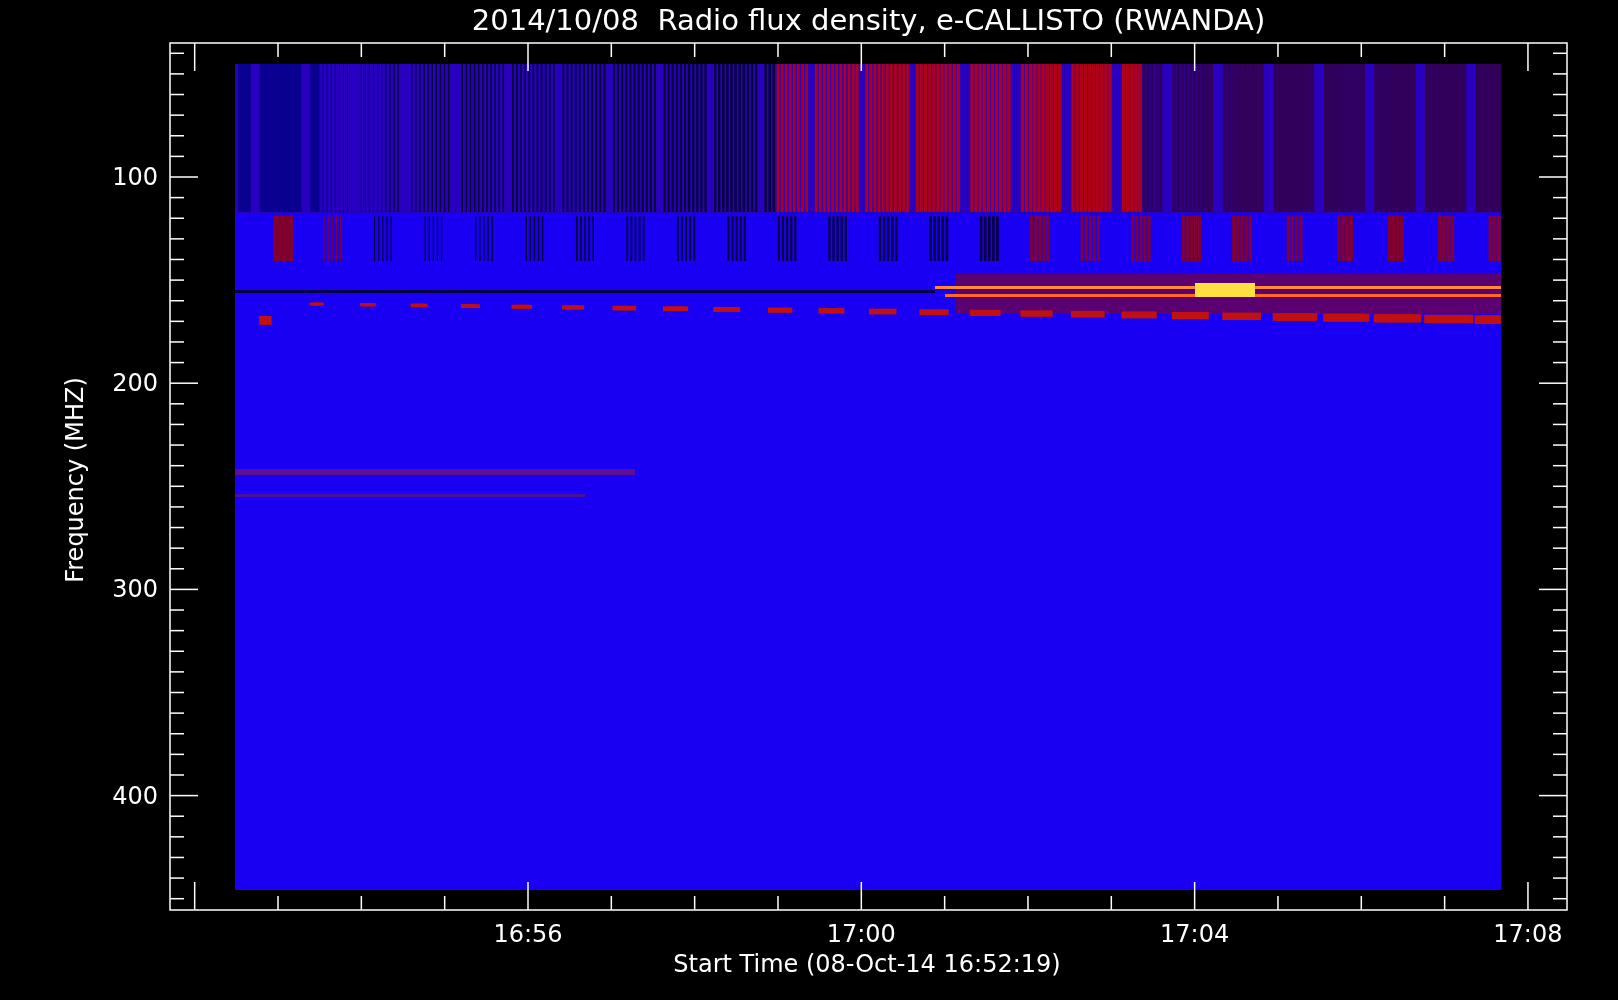 This screenshot has height=1000, width=1618. What do you see at coordinates (135, 795) in the screenshot?
I see `axis-tick-label: 400` at bounding box center [135, 795].